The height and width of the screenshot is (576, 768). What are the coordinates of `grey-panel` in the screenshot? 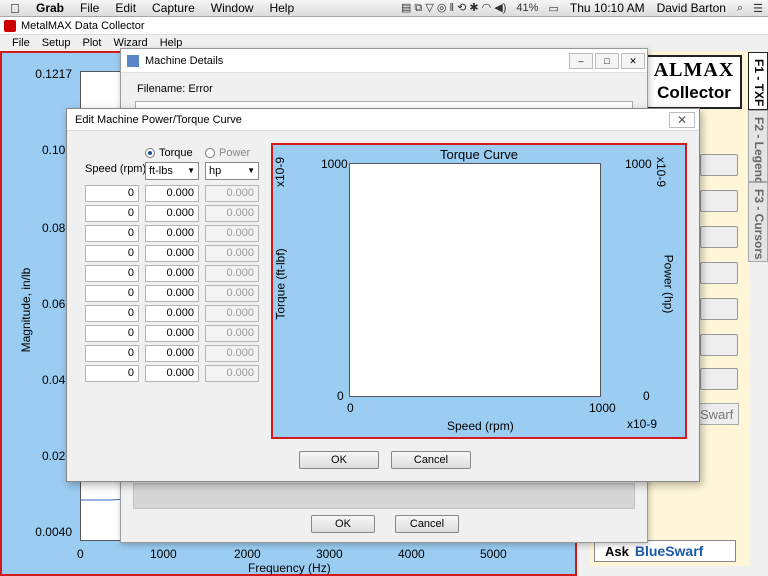 It's located at (384, 496).